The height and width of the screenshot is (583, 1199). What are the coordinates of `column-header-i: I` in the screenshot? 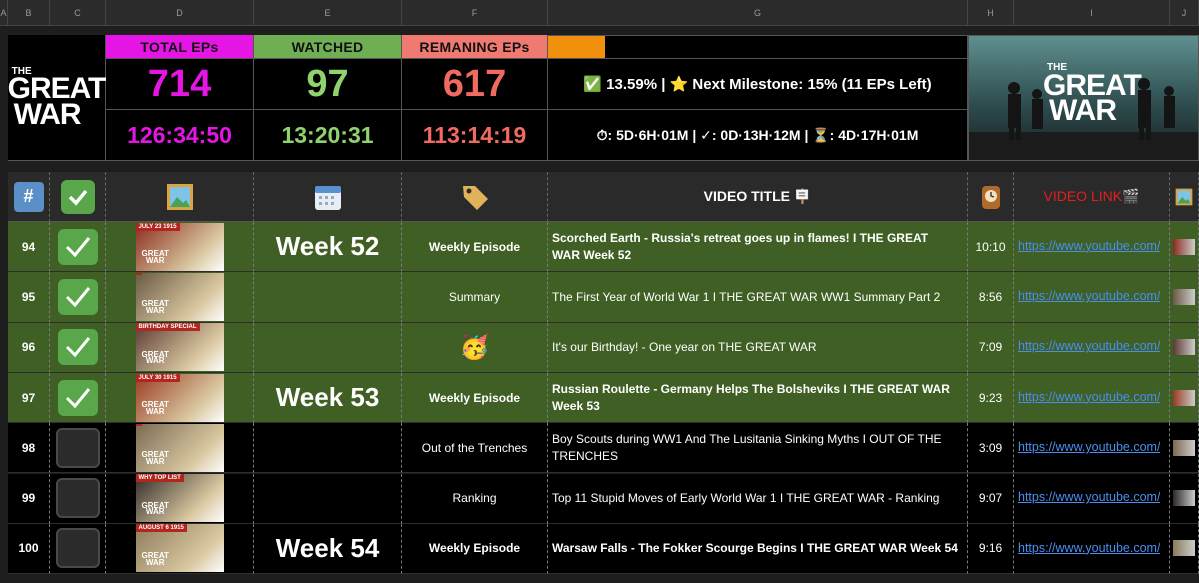 It's located at (1092, 13).